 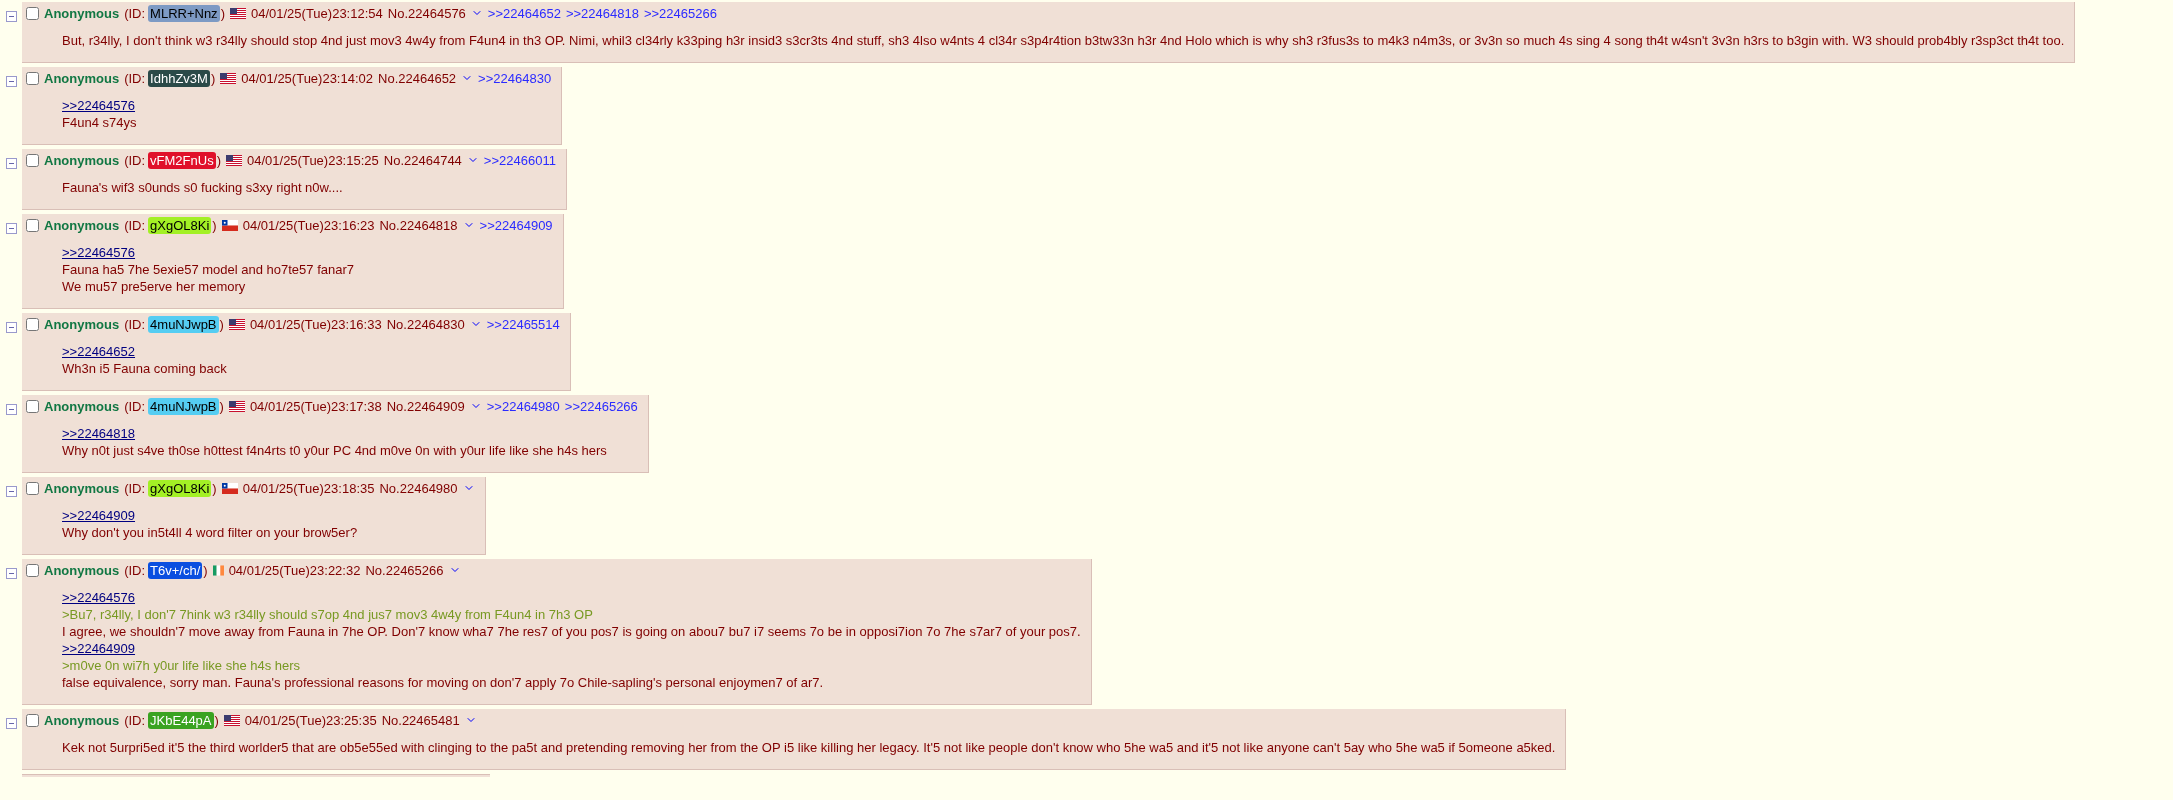 I want to click on post-number: No.22464980, so click(x=418, y=488).